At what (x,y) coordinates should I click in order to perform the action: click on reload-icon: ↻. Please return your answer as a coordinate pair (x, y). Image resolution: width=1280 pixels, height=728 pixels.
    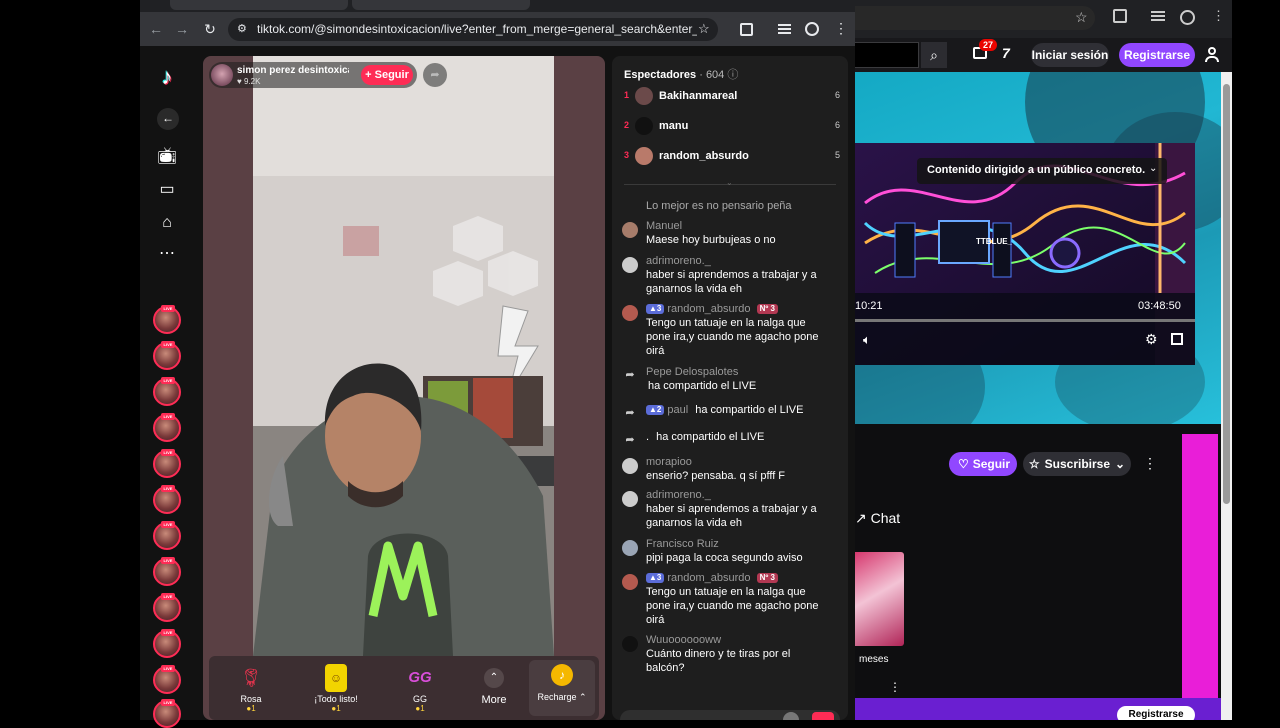
    Looking at the image, I should click on (210, 29).